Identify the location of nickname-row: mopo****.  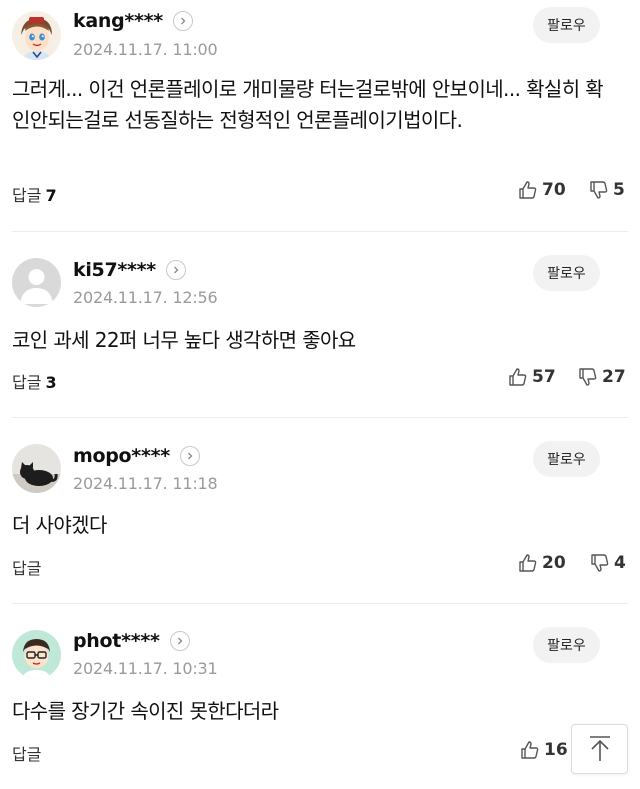
(136, 456).